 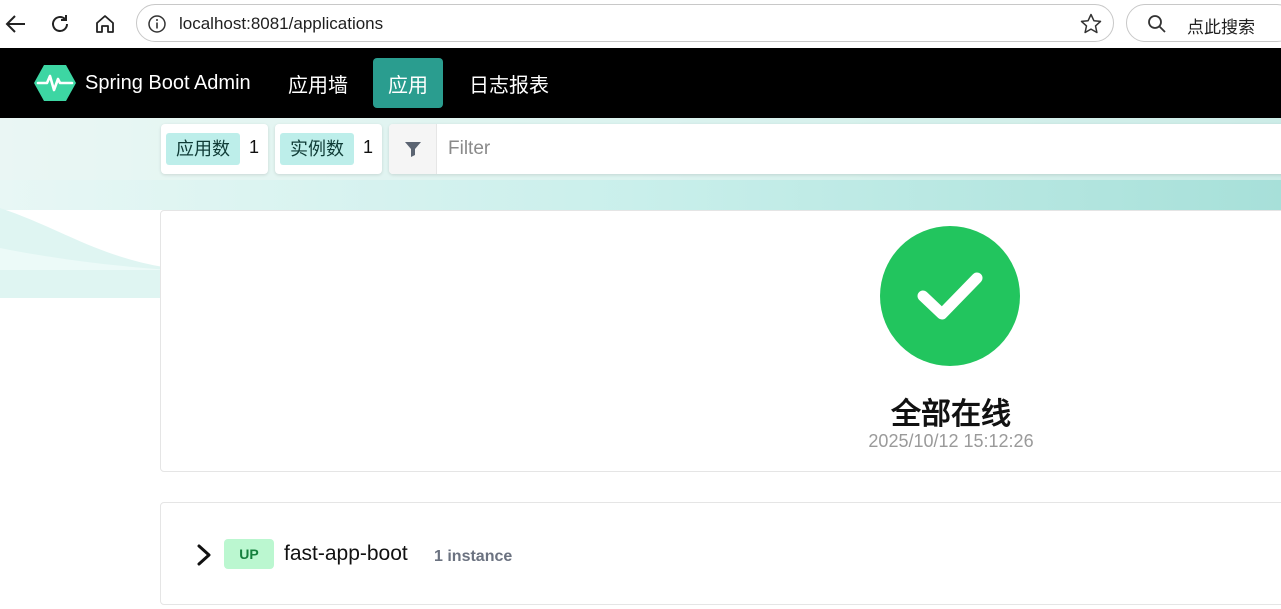 I want to click on app-count-label: 应用数, so click(x=203, y=149).